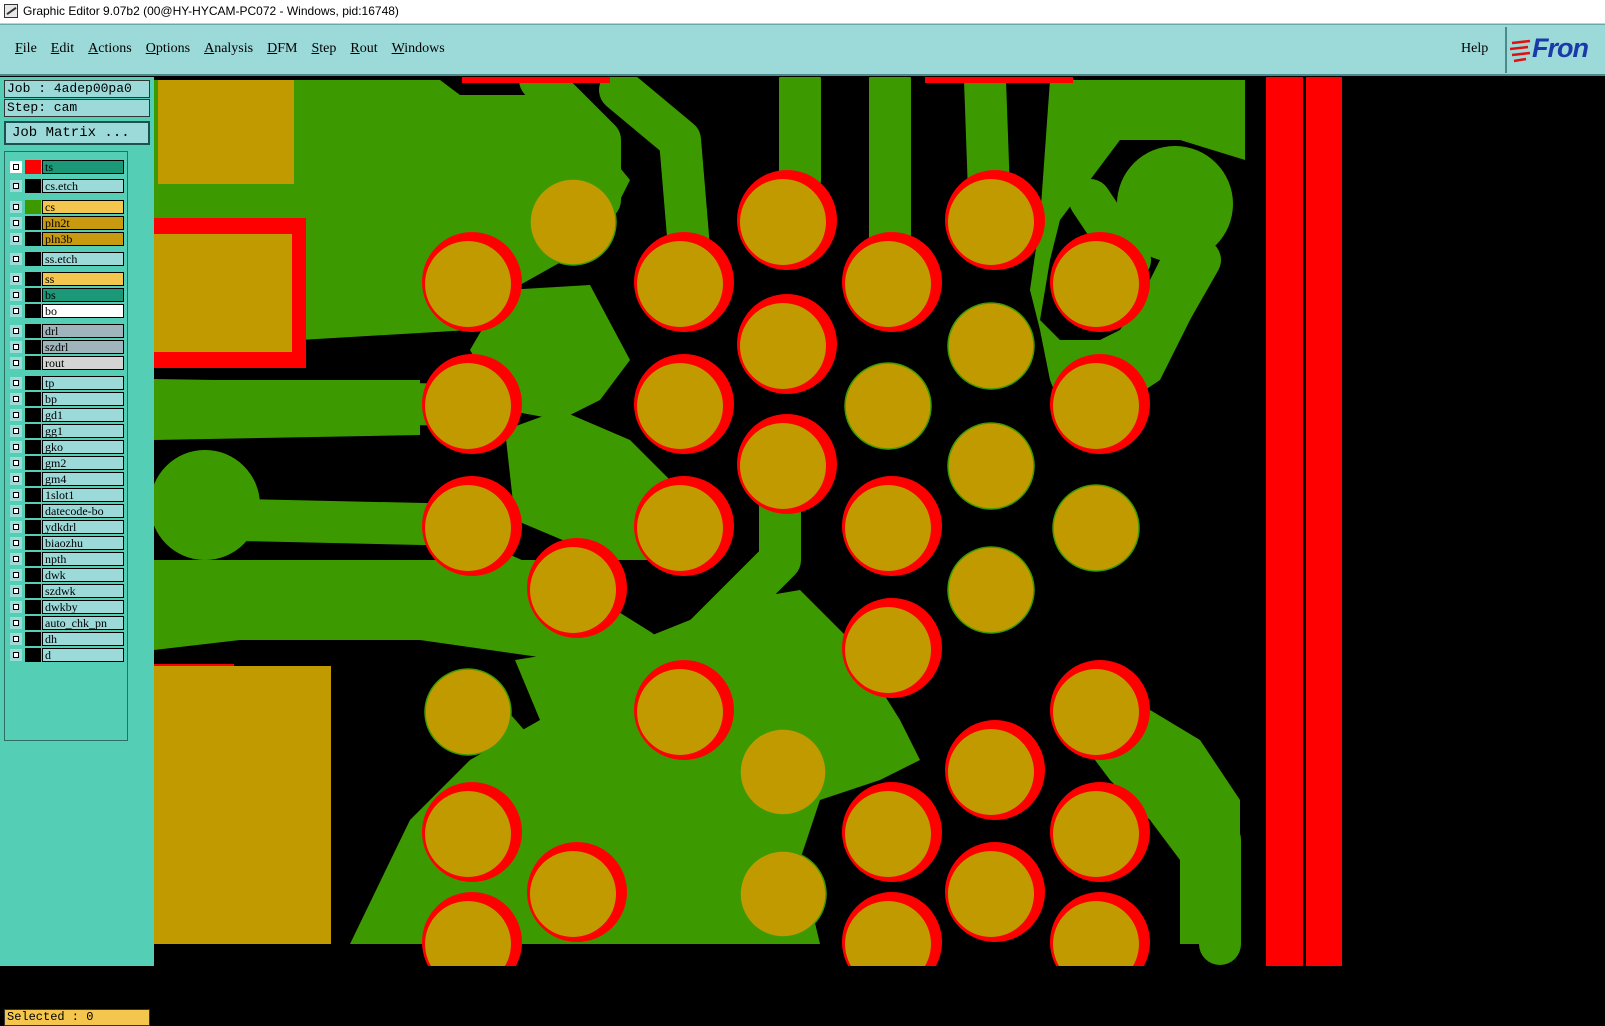 The height and width of the screenshot is (1026, 1605). What do you see at coordinates (67, 399) in the screenshot?
I see `layer-row-bp: bp` at bounding box center [67, 399].